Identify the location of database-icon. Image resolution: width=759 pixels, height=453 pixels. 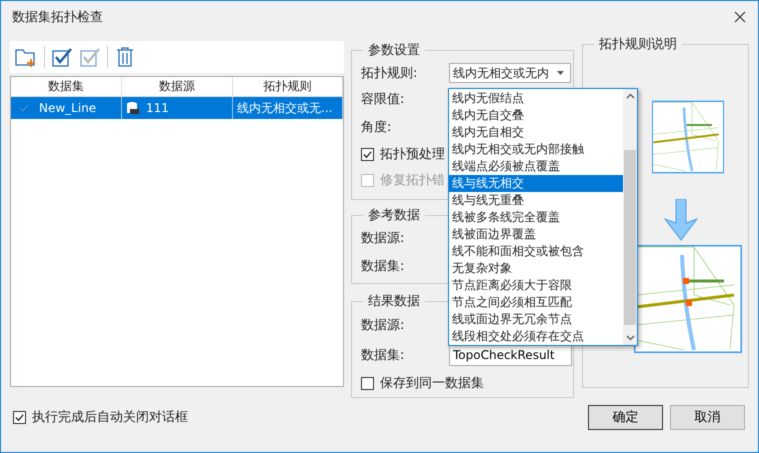
(133, 108).